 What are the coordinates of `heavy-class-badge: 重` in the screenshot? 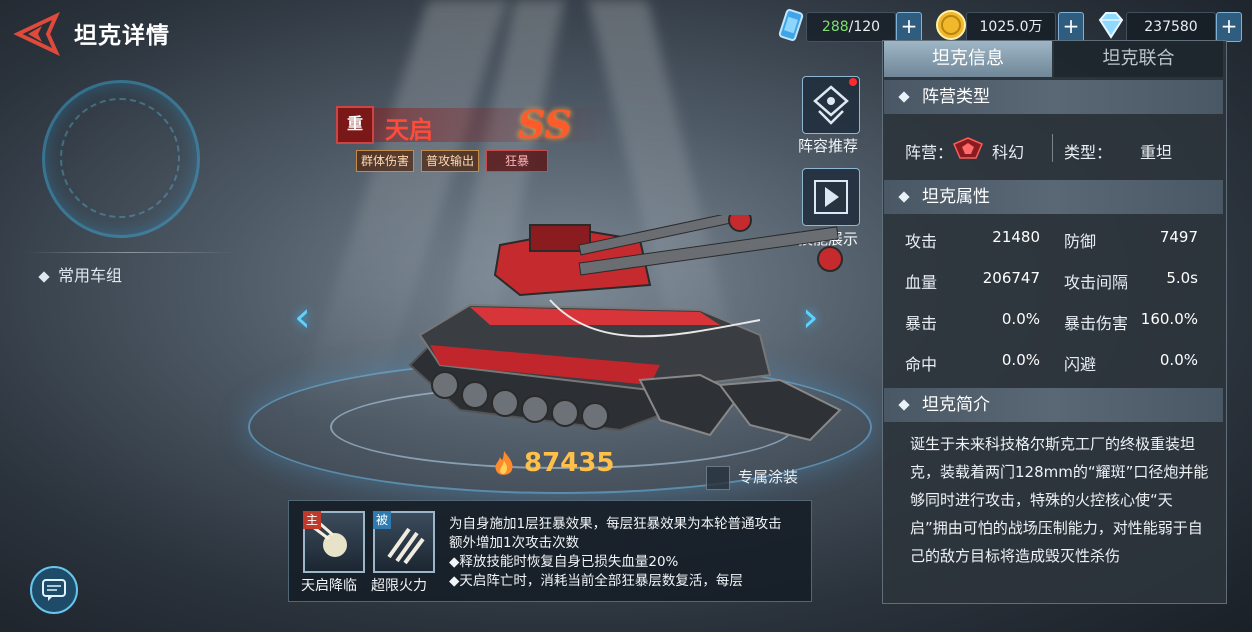 It's located at (355, 125).